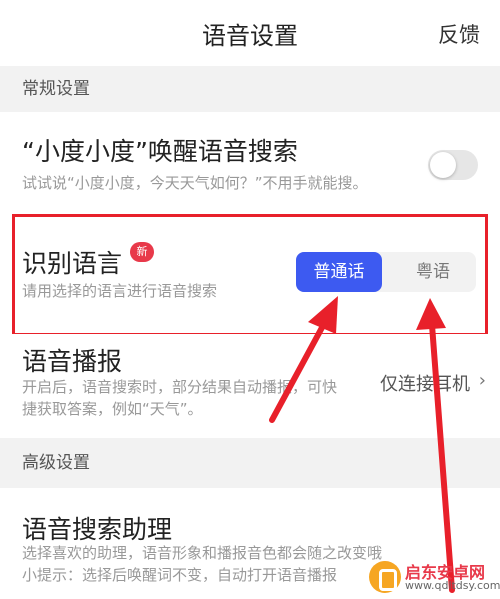 The image size is (500, 599). Describe the element at coordinates (250, 463) in the screenshot. I see `section-header-advanced: 高级设置` at that location.